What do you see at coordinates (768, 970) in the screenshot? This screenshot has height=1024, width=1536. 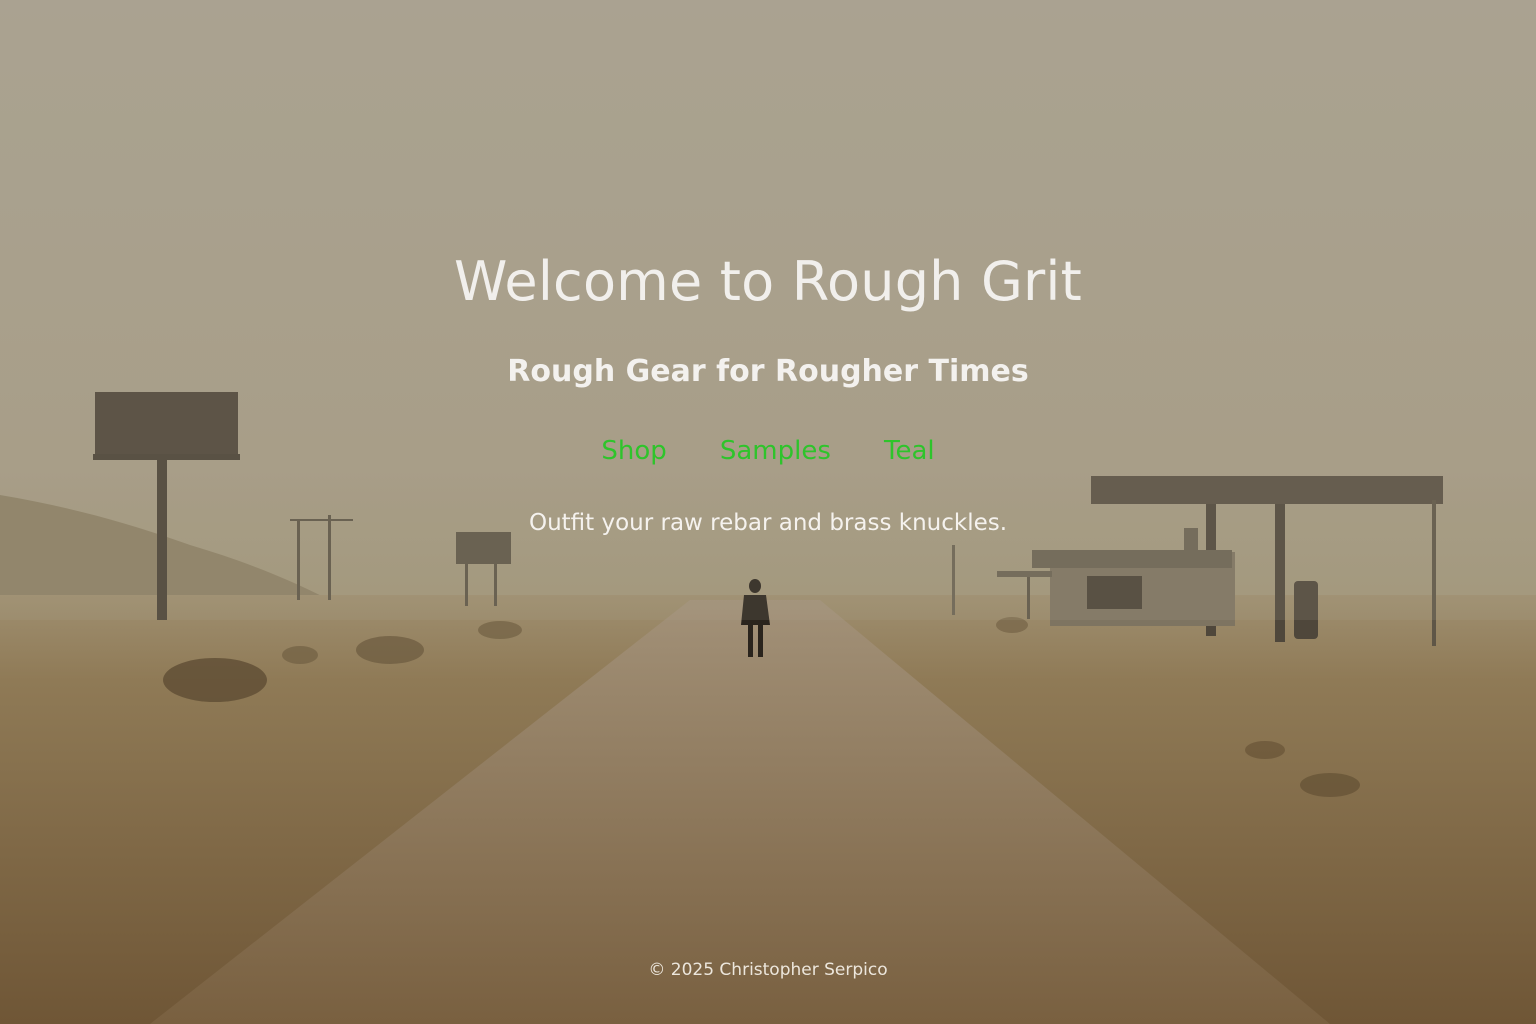 I see `footer-copyright: © 2025 Christopher Serpico` at bounding box center [768, 970].